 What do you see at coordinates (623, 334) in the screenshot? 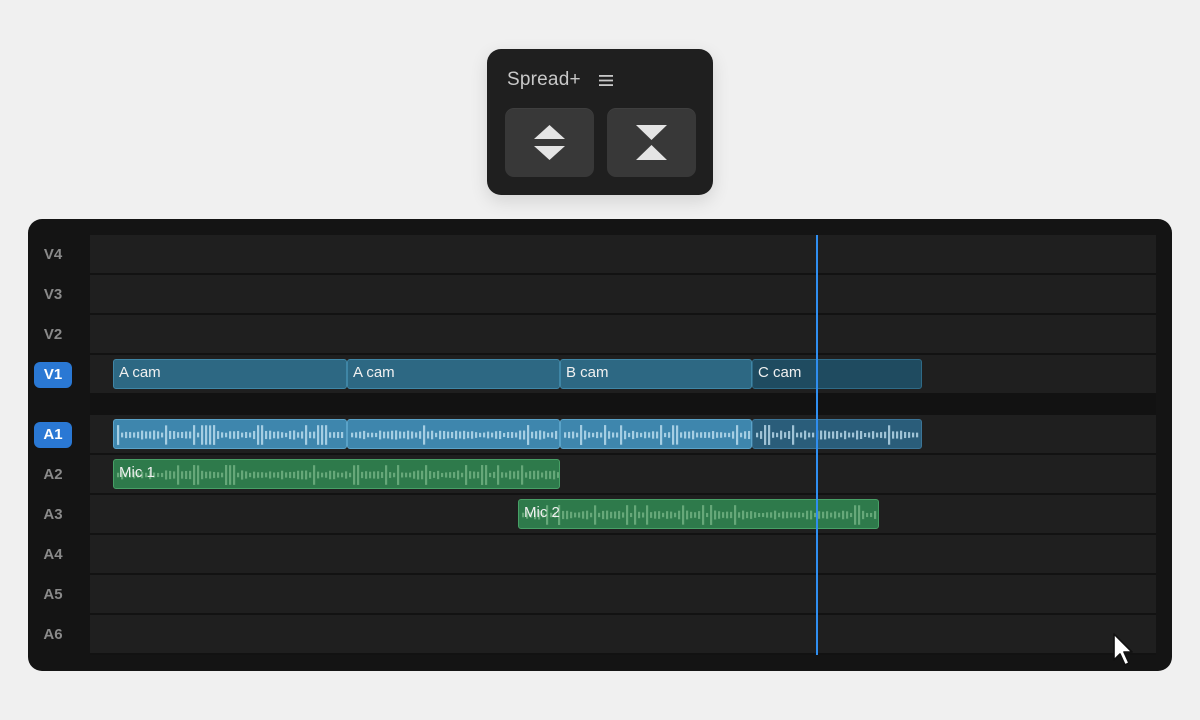
I see `lane-v2` at bounding box center [623, 334].